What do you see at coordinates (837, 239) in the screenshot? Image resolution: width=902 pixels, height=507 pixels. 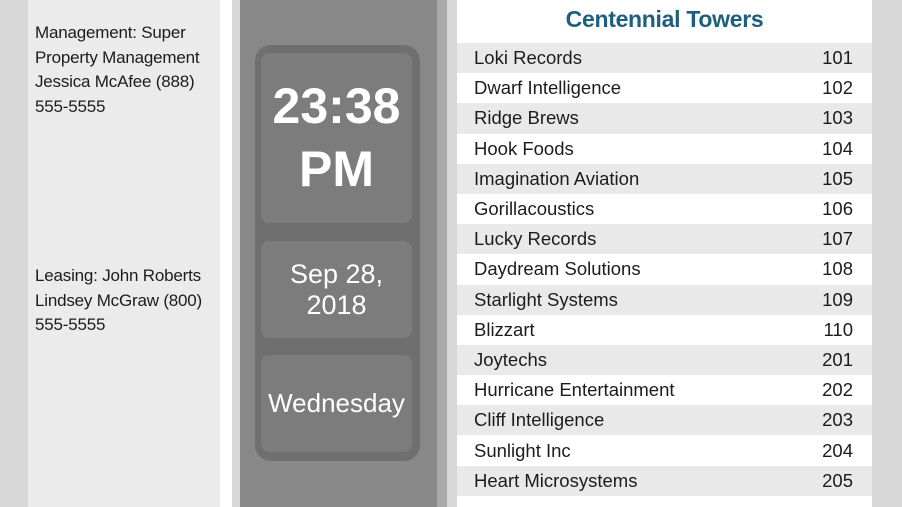 I see `tenant-suite: 107` at bounding box center [837, 239].